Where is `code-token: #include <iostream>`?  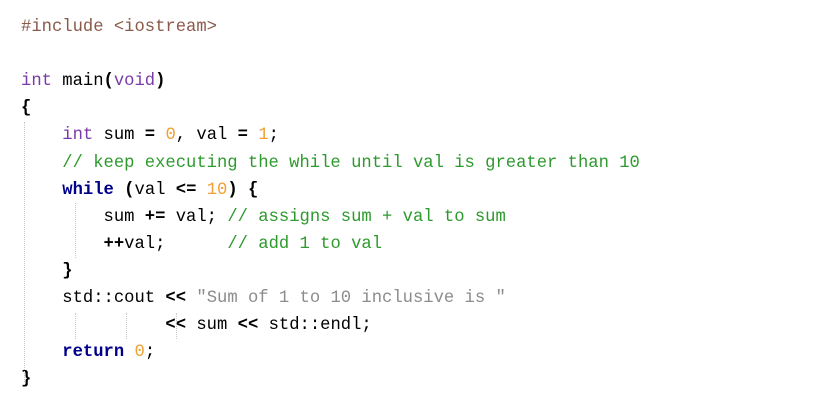
code-token: #include <iostream> is located at coordinates (119, 27).